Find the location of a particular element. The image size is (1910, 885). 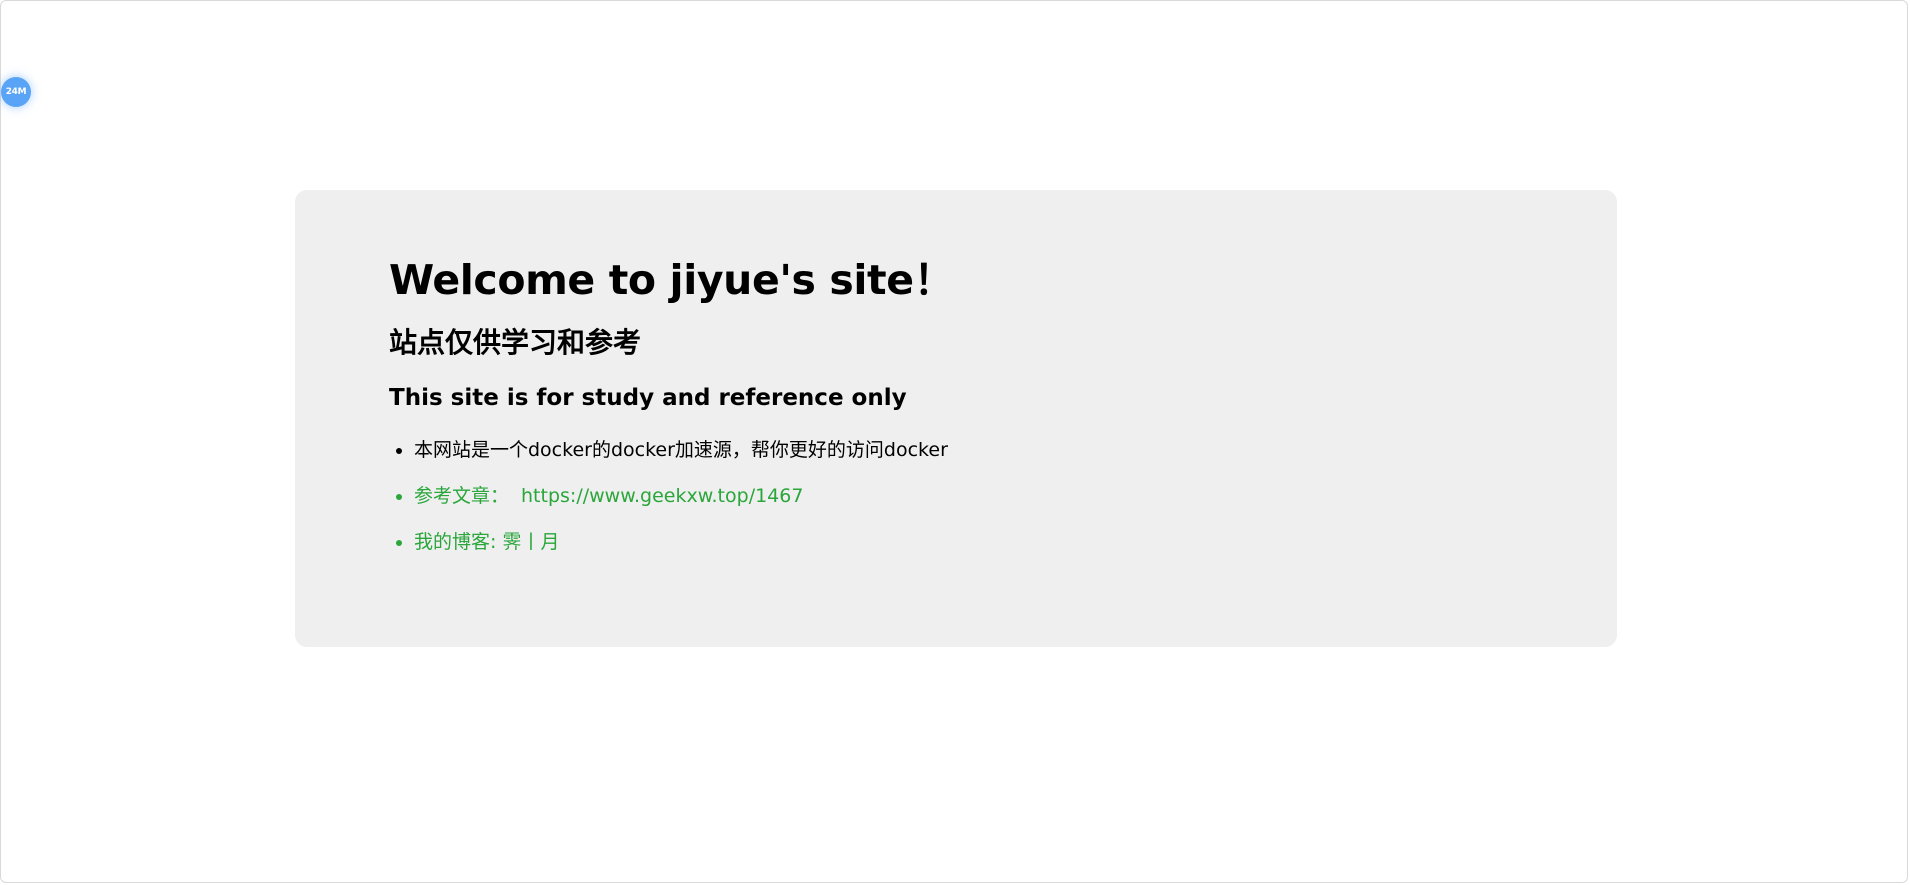

subtitle-chinese: 站点仅供学习和参考 is located at coordinates (515, 342).